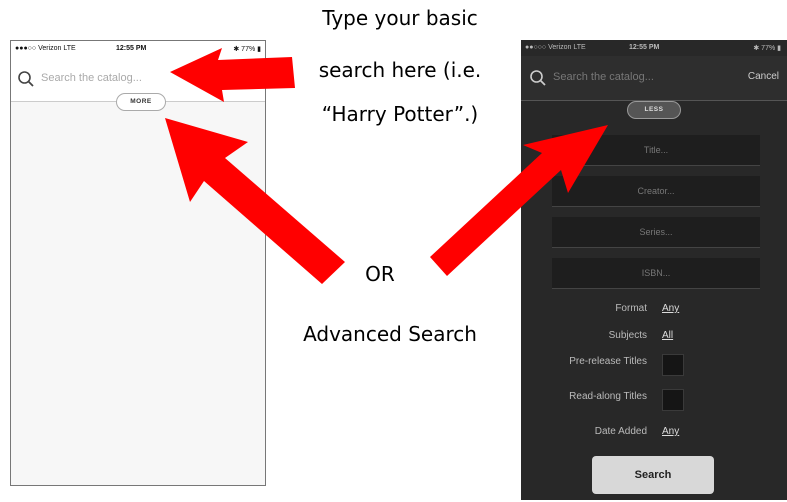 The image size is (787, 502). Describe the element at coordinates (141, 102) in the screenshot. I see `more-button: MORE` at that location.